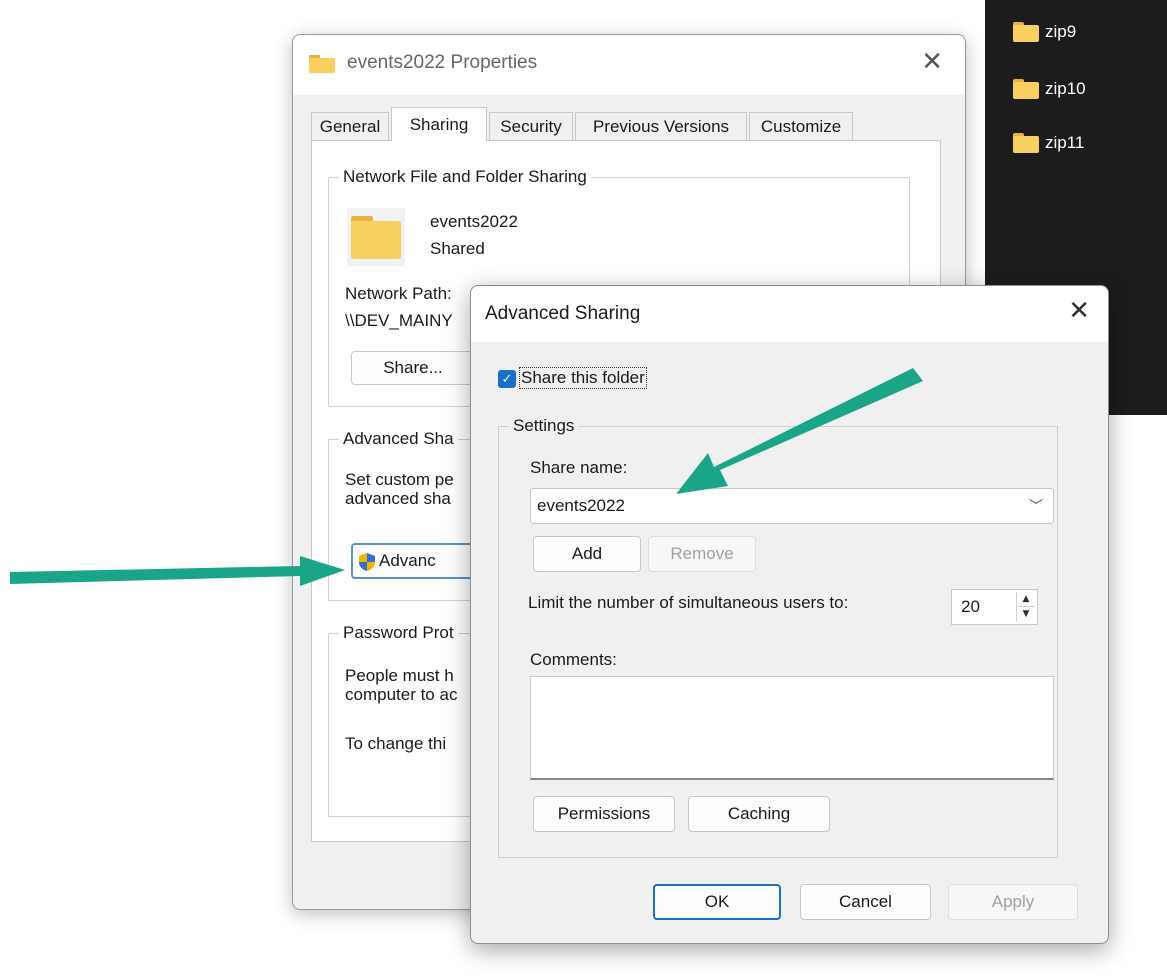 This screenshot has height=976, width=1167. I want to click on group-legend: Password Prot, so click(398, 633).